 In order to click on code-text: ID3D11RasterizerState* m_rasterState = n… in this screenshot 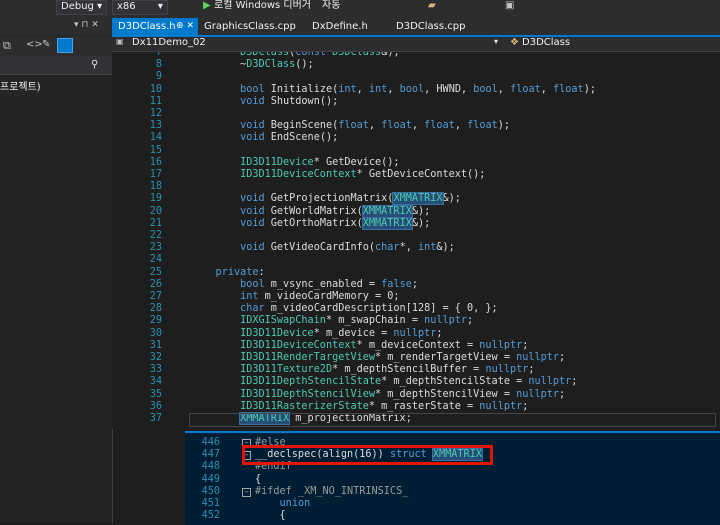, I will do `click(384, 406)`.